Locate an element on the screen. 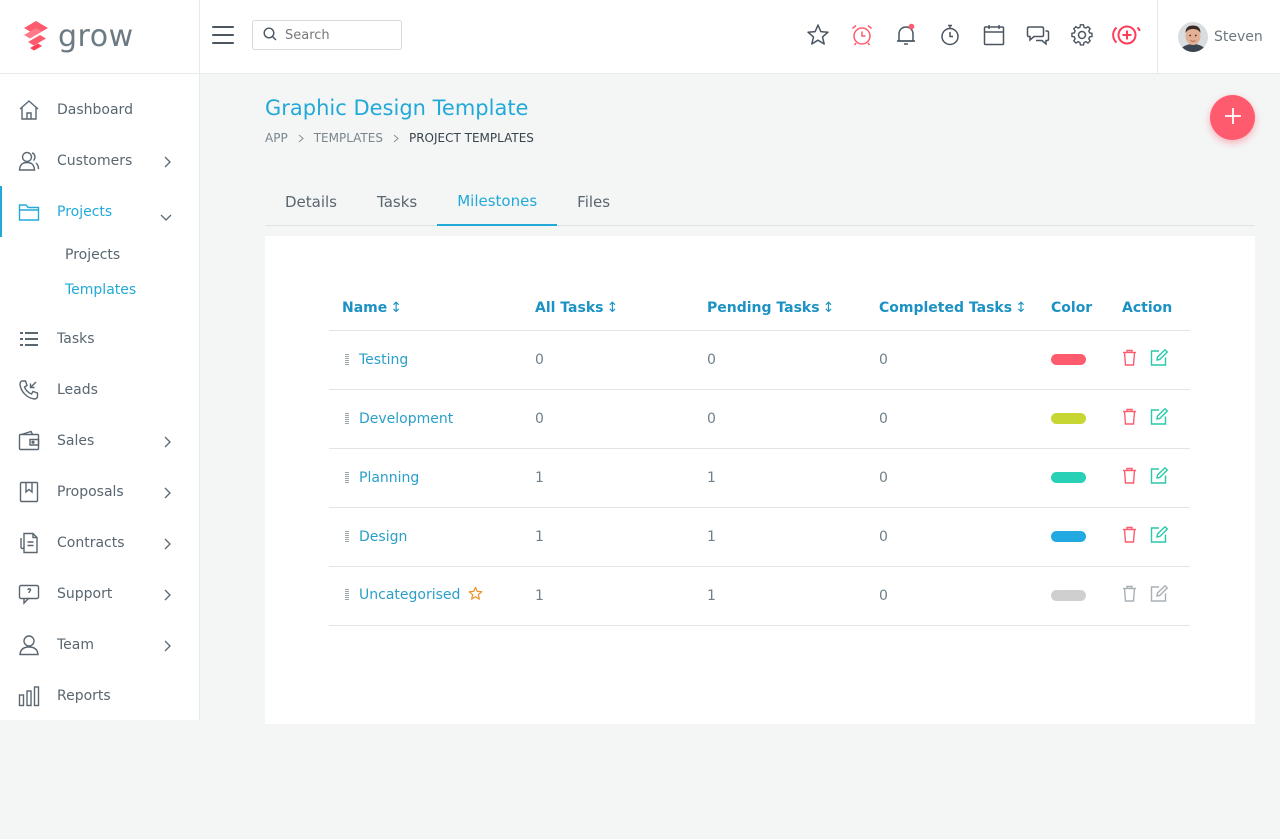 The image size is (1280, 839). menu-toggle-icon is located at coordinates (223, 35).